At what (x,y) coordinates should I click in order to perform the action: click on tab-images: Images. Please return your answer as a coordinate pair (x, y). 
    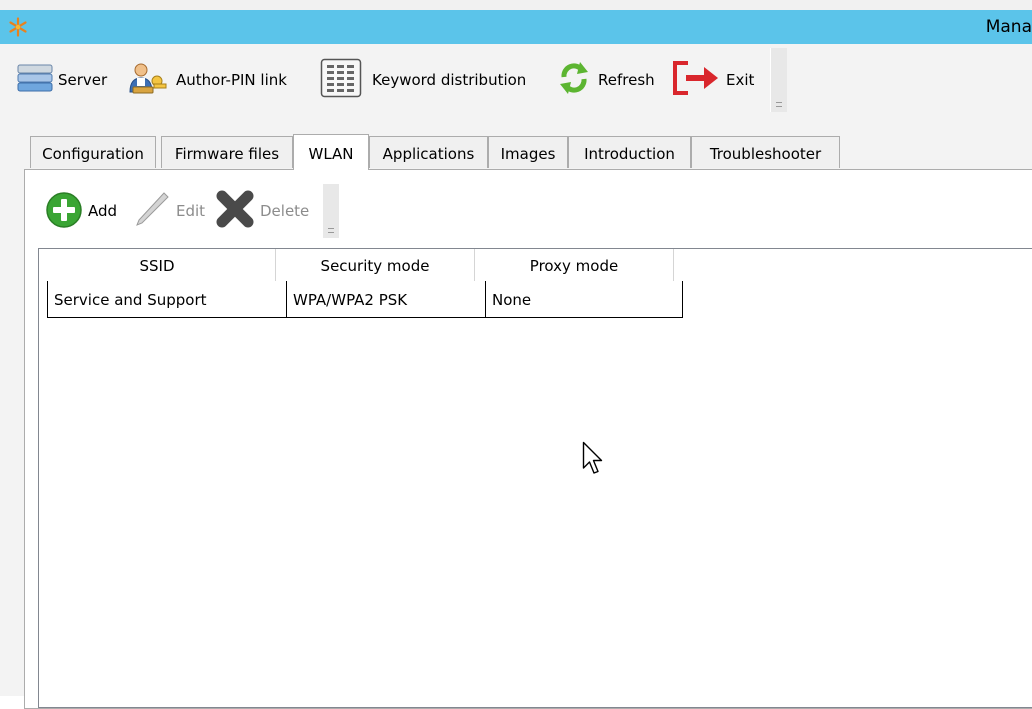
    Looking at the image, I should click on (528, 152).